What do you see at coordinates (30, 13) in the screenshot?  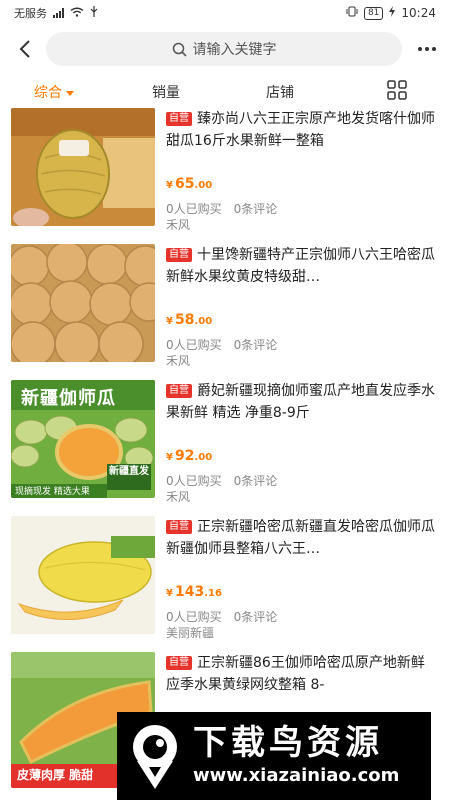 I see `carrier-text: 无服务` at bounding box center [30, 13].